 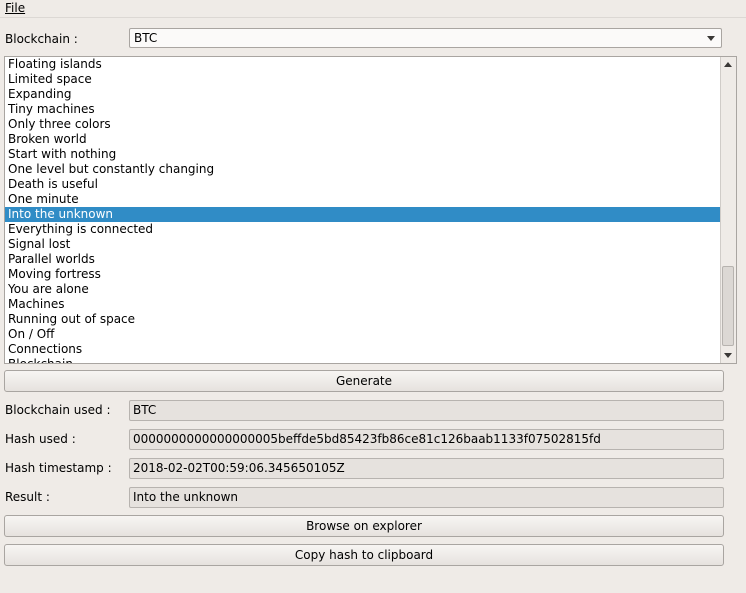 What do you see at coordinates (363, 94) in the screenshot?
I see `list-item: Expanding` at bounding box center [363, 94].